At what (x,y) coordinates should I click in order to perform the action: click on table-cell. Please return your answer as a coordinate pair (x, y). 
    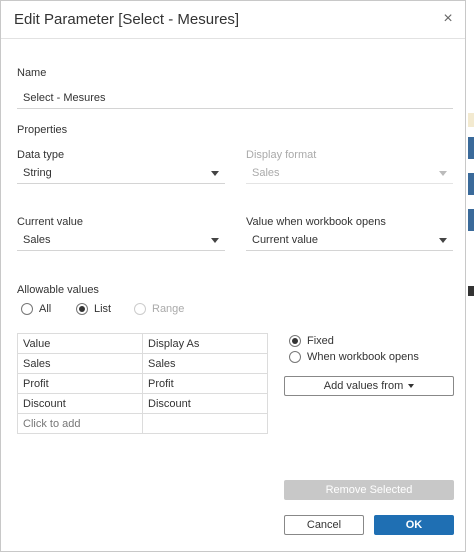
    Looking at the image, I should click on (205, 423).